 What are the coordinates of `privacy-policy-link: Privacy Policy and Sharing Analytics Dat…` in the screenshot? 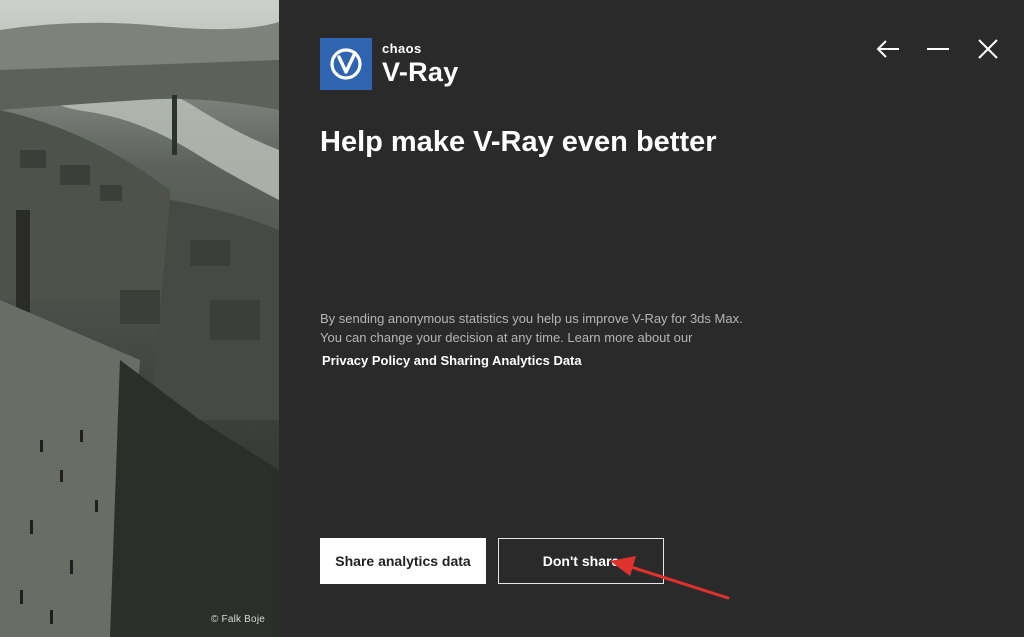 It's located at (452, 360).